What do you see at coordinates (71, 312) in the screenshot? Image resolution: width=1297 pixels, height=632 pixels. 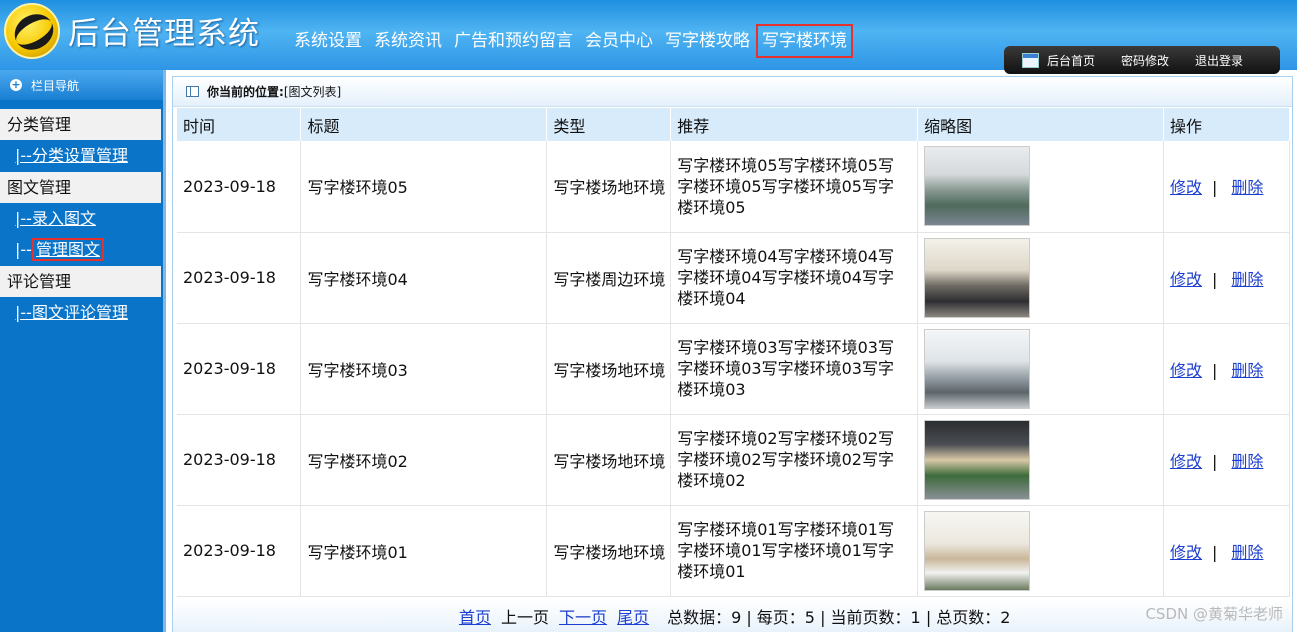 I see `comment-management-link: |--图文评论管理` at bounding box center [71, 312].